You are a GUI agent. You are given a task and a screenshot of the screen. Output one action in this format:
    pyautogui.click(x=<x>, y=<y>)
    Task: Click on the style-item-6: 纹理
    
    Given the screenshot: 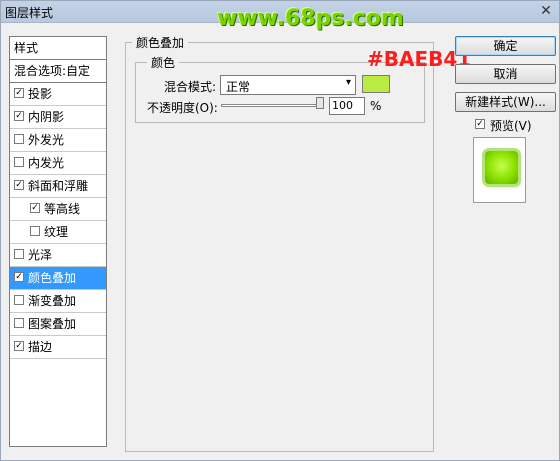 What is the action you would take?
    pyautogui.click(x=58, y=232)
    